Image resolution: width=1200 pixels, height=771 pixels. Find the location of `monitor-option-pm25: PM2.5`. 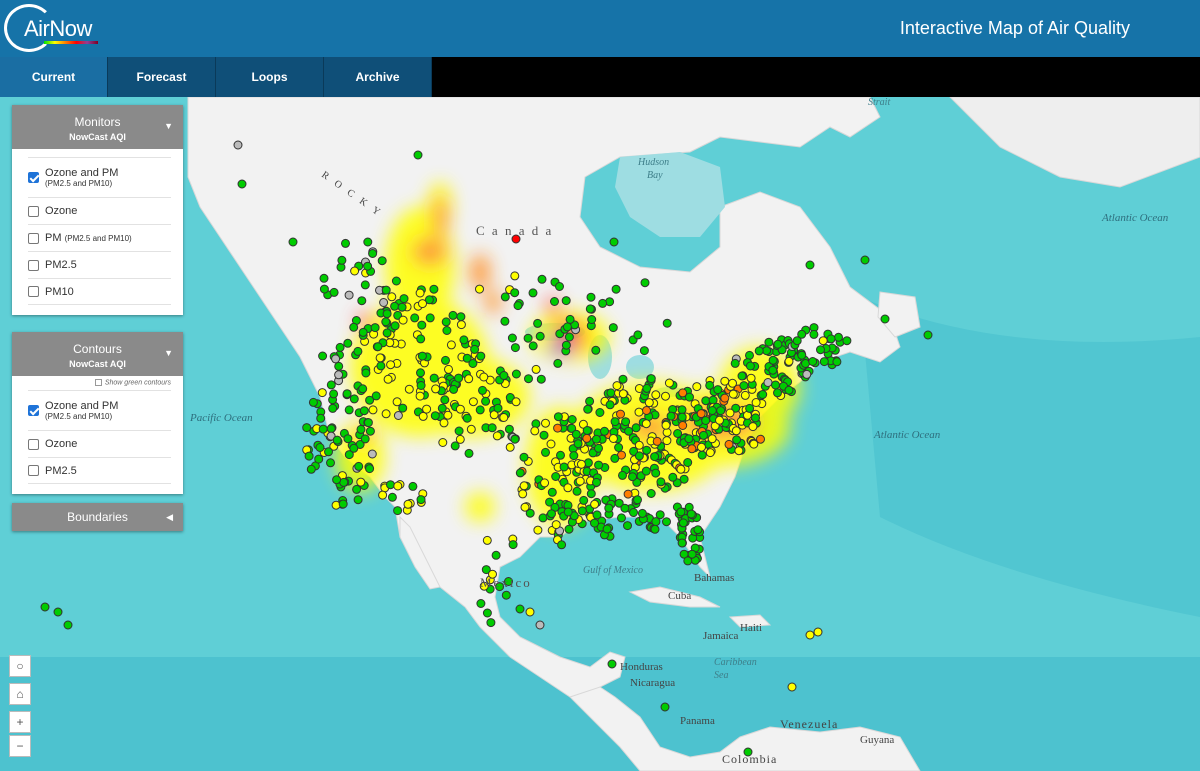

monitor-option-pm25: PM2.5 is located at coordinates (99, 264).